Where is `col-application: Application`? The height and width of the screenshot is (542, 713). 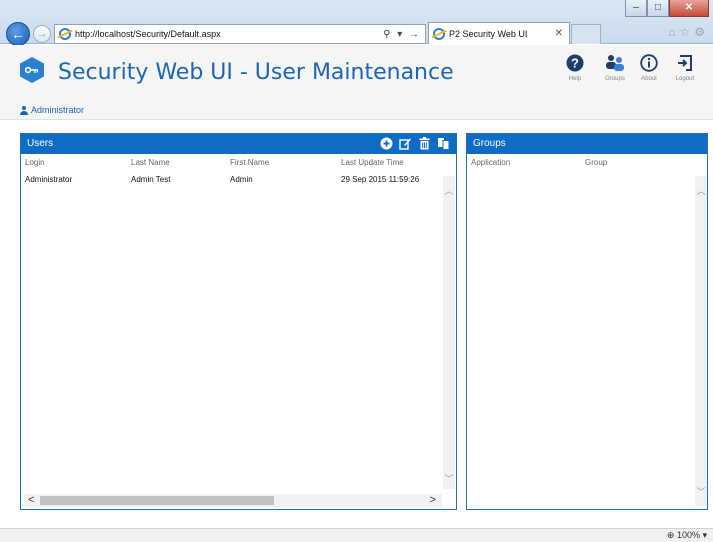
col-application: Application is located at coordinates (490, 162).